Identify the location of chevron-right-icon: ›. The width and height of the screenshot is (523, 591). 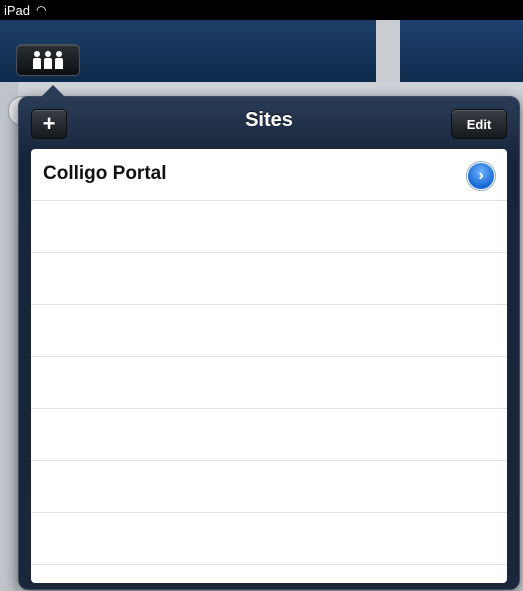
(481, 176).